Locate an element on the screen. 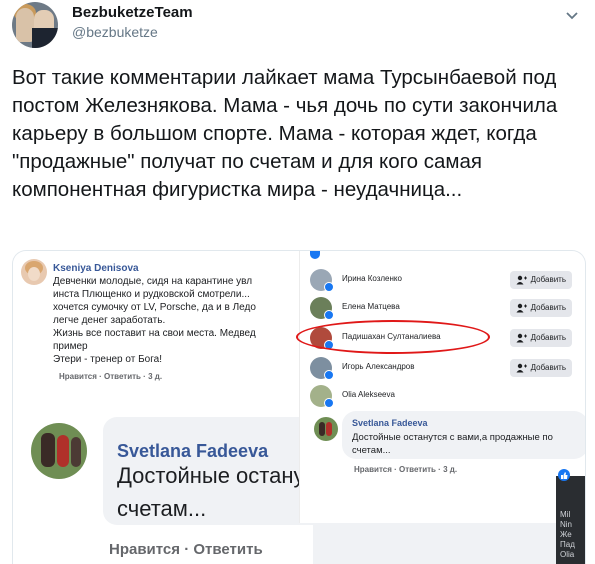 This screenshot has height=564, width=595. comment-line: легче денег заработать. is located at coordinates (109, 320).